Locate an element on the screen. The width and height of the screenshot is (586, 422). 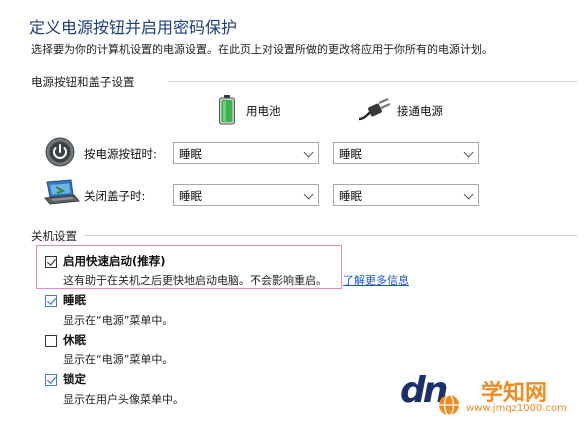
learn-more-link: 了解更多信息 is located at coordinates (376, 280).